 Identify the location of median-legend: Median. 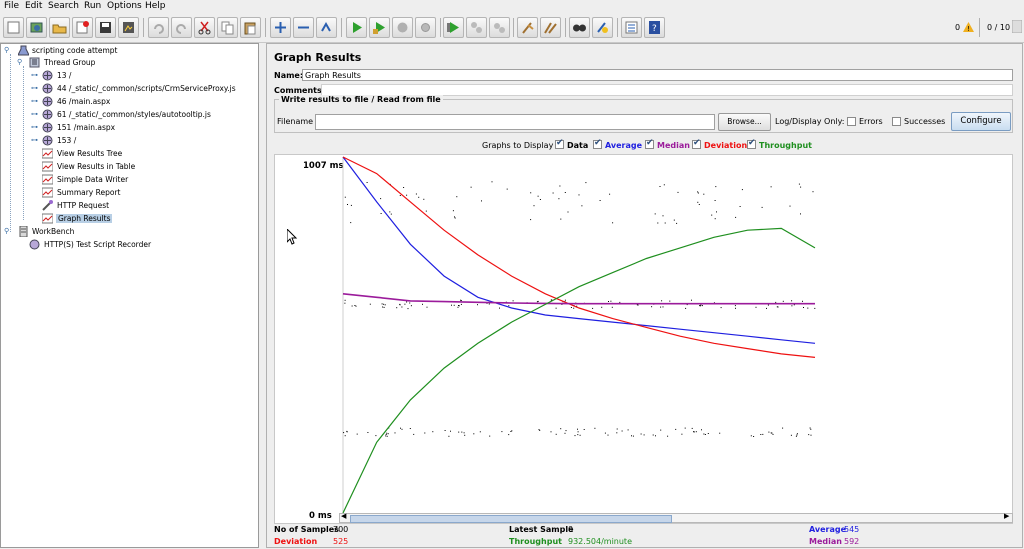
(673, 145).